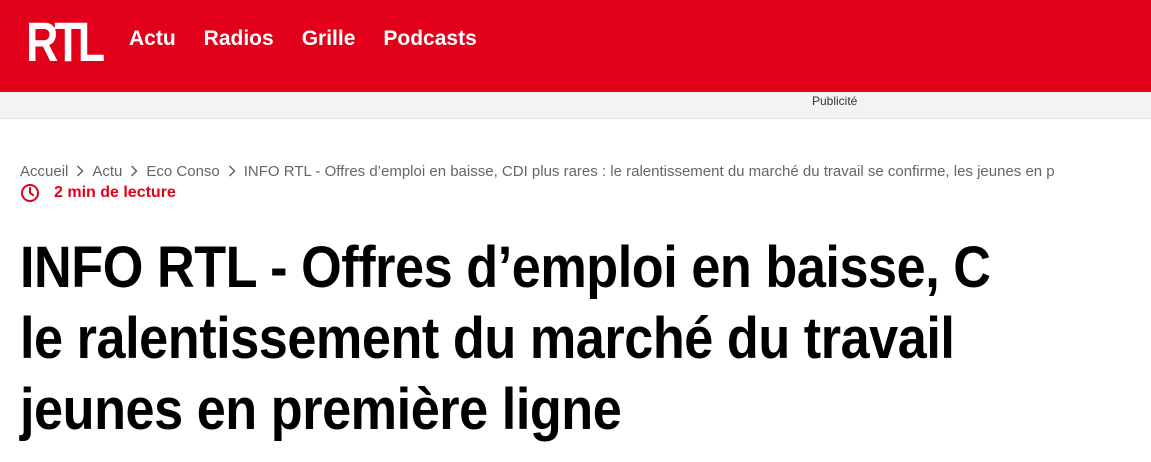  What do you see at coordinates (835, 101) in the screenshot?
I see `ad-label: Publicité` at bounding box center [835, 101].